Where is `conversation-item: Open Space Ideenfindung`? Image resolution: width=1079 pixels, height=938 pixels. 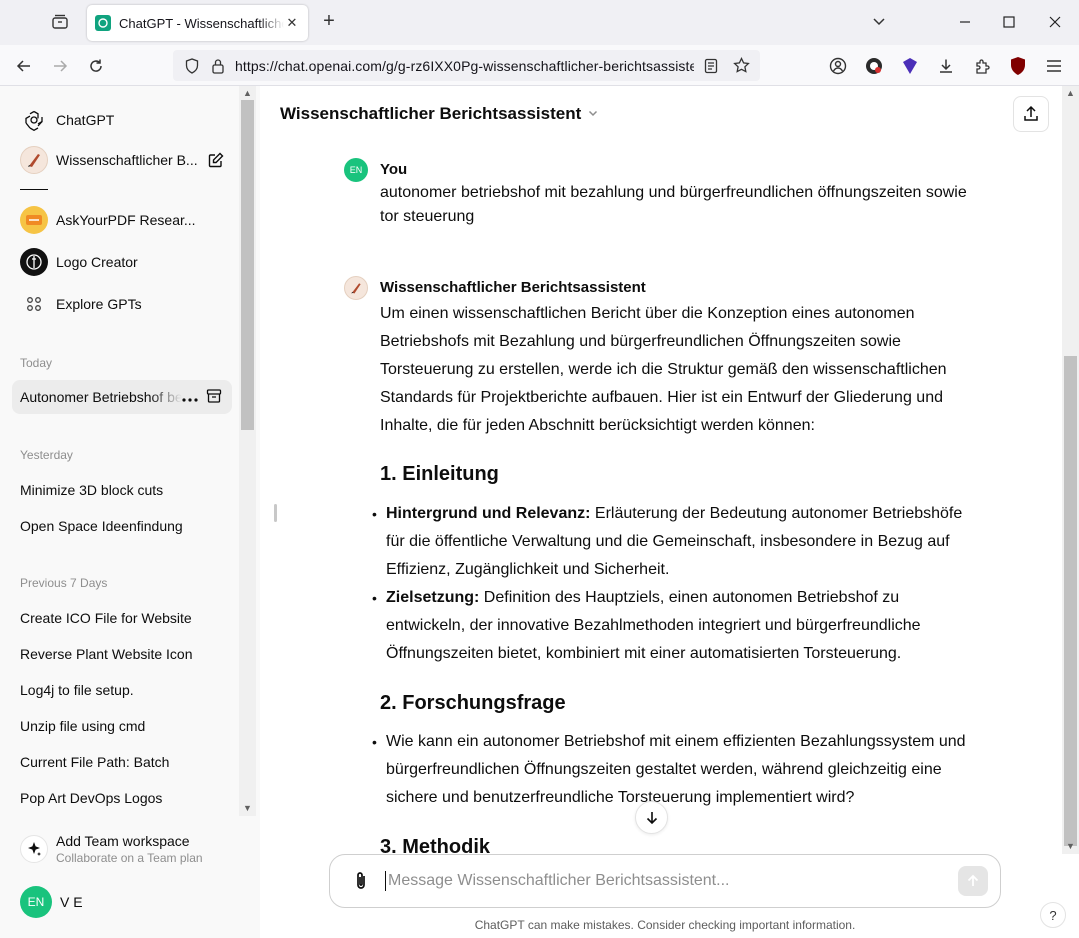
conversation-item: Open Space Ideenfindung is located at coordinates (122, 526).